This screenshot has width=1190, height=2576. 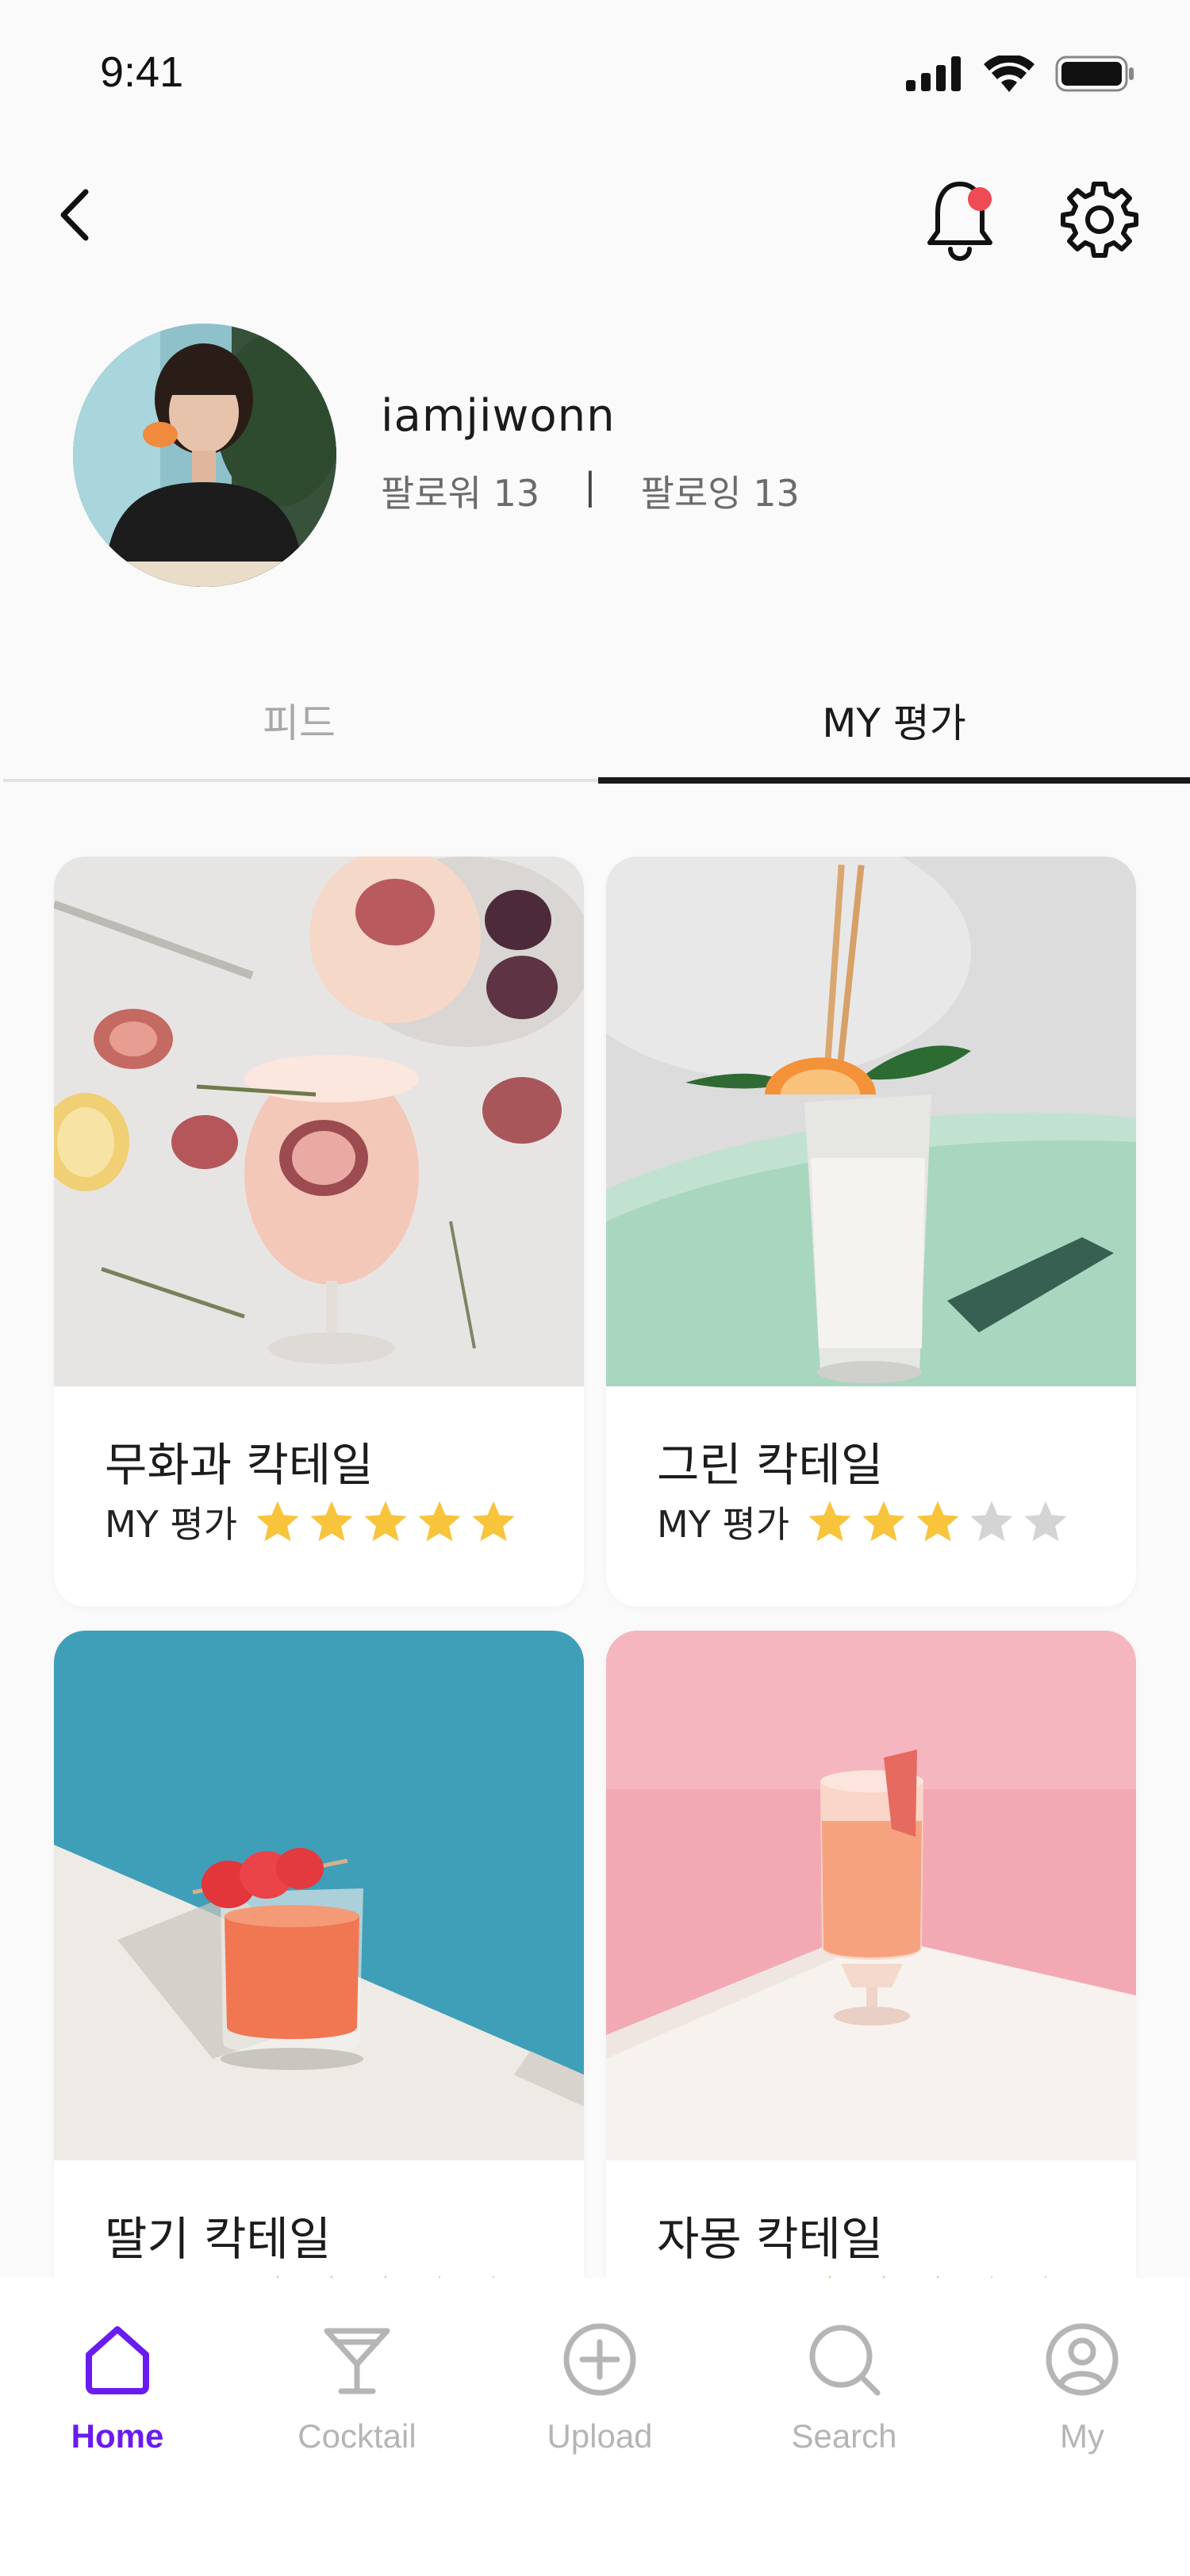 What do you see at coordinates (142, 72) in the screenshot?
I see `status-time: 9:41` at bounding box center [142, 72].